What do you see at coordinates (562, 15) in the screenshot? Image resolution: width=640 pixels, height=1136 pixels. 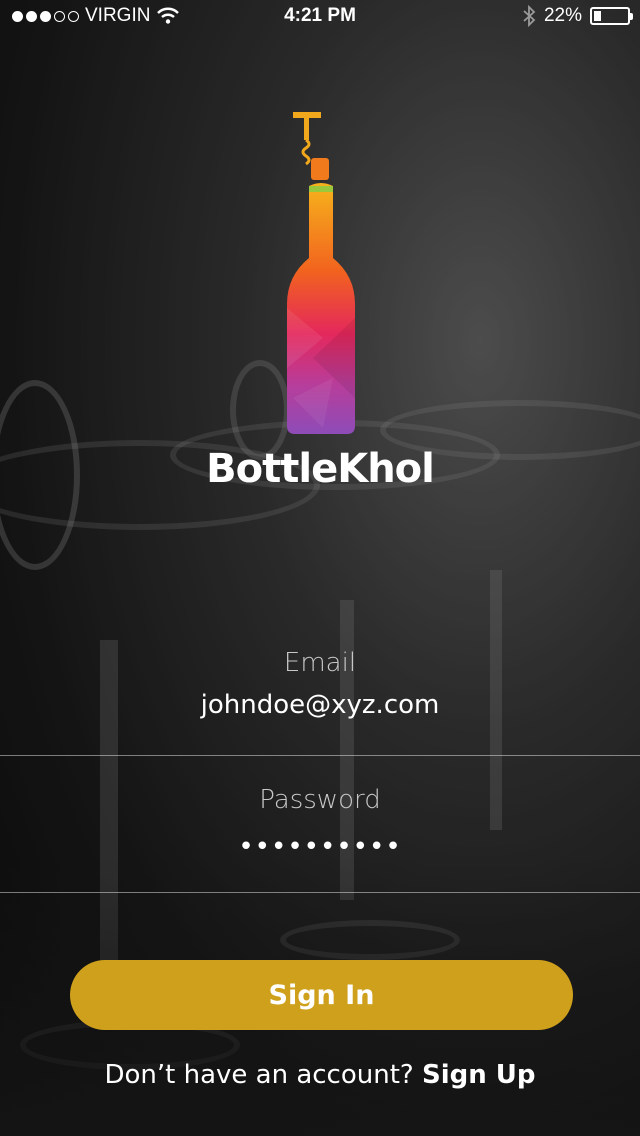 I see `battery-percent: 22%` at bounding box center [562, 15].